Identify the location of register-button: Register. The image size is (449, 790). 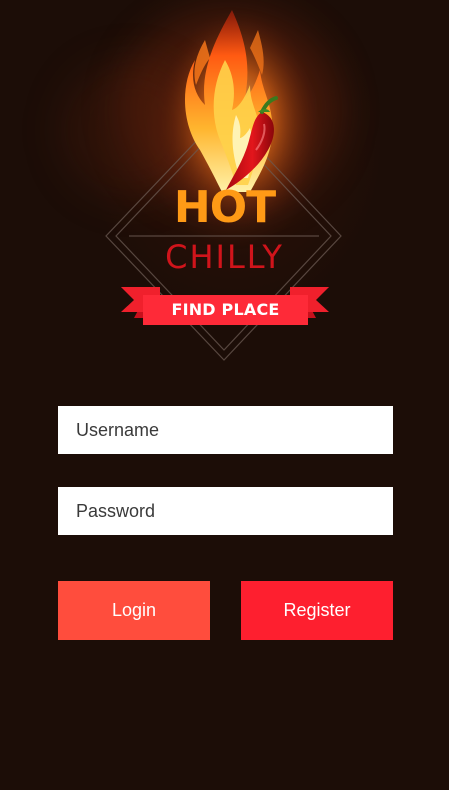
(317, 610).